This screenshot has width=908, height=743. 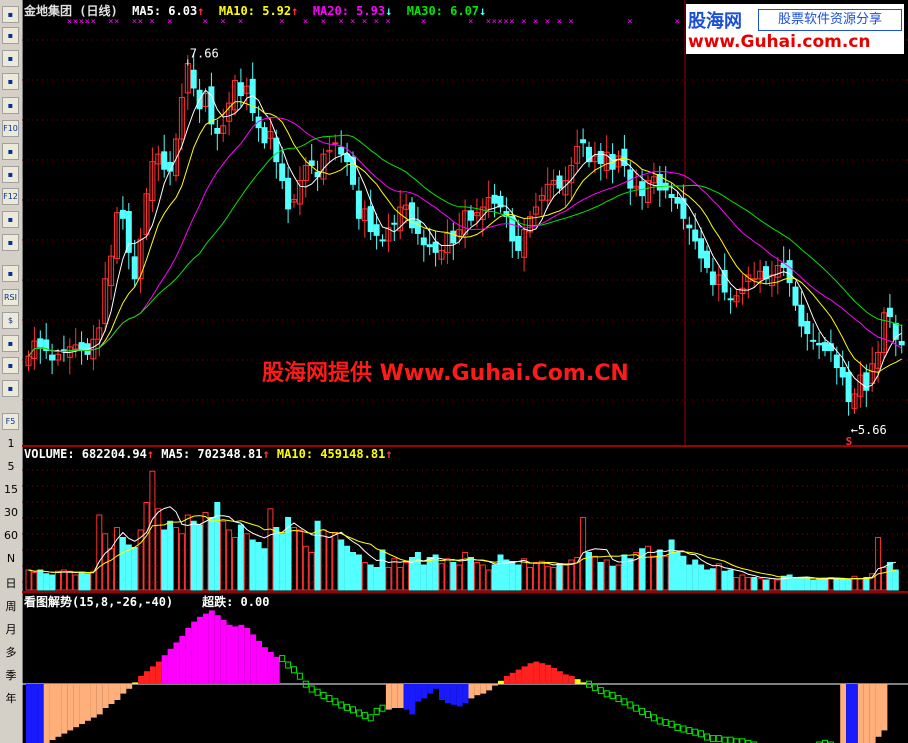 What do you see at coordinates (11, 652) in the screenshot?
I see `period-9: 多` at bounding box center [11, 652].